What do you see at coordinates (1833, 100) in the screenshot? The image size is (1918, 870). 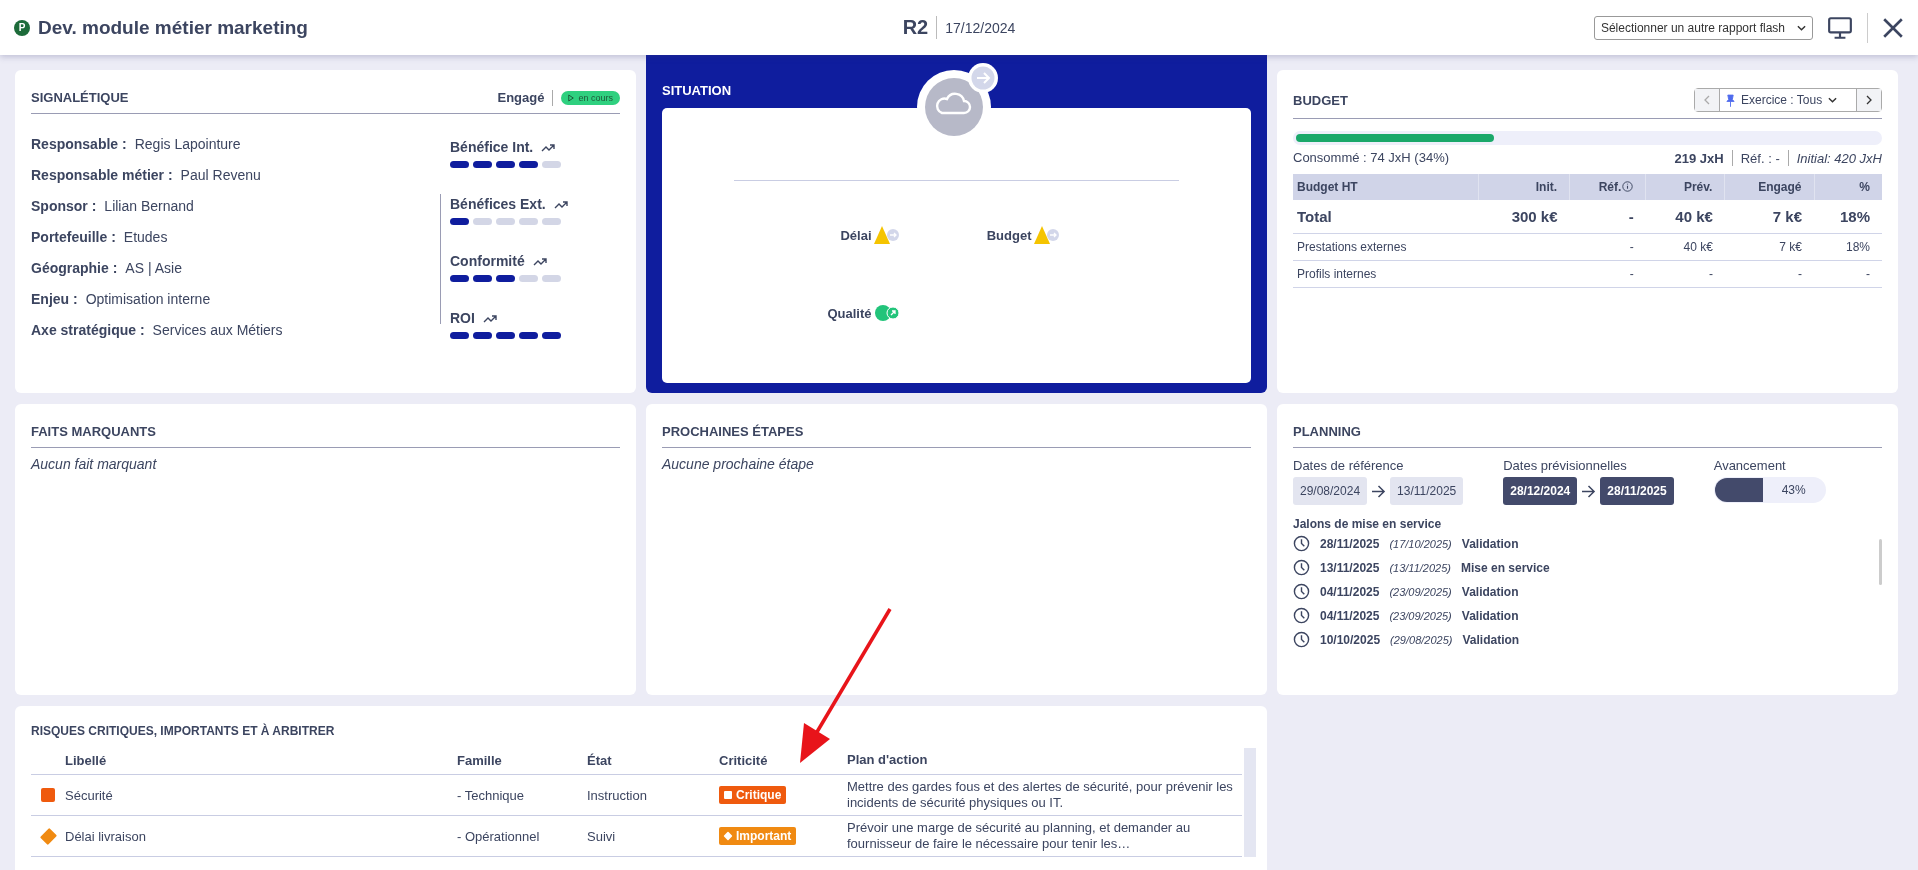 I see `chevron-down-icon` at bounding box center [1833, 100].